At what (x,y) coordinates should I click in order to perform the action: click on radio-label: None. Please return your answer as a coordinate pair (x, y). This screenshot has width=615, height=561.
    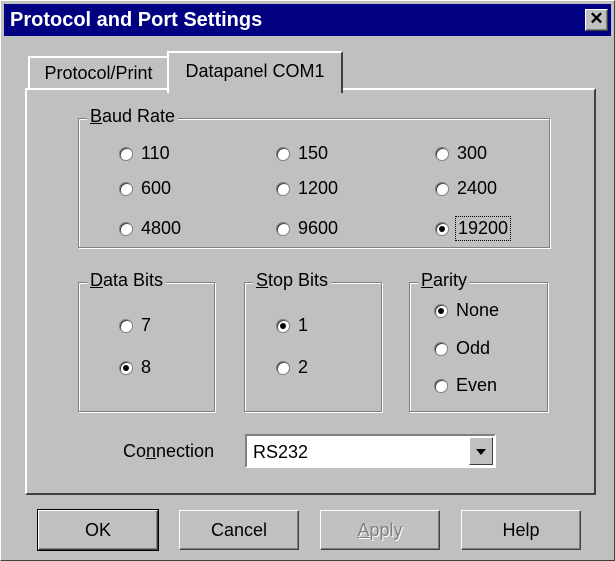
    Looking at the image, I should click on (478, 310).